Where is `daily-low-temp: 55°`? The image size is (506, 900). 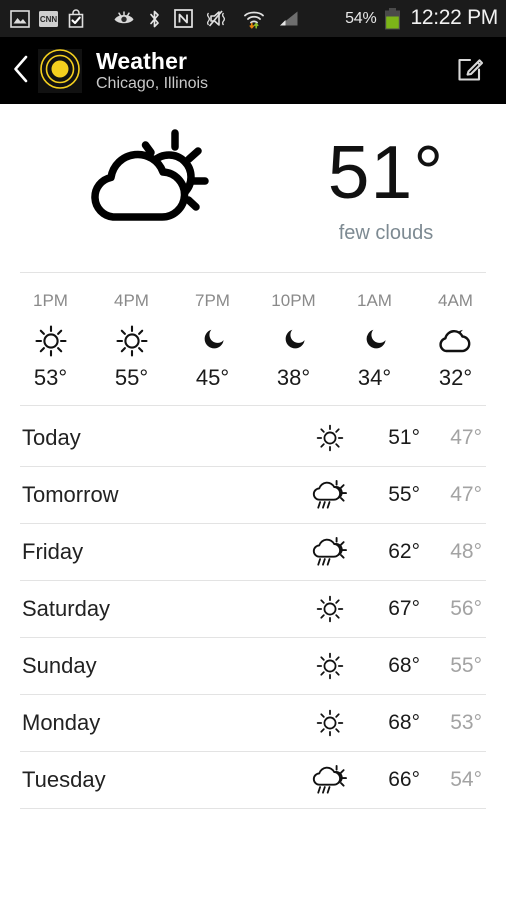 daily-low-temp: 55° is located at coordinates (466, 665).